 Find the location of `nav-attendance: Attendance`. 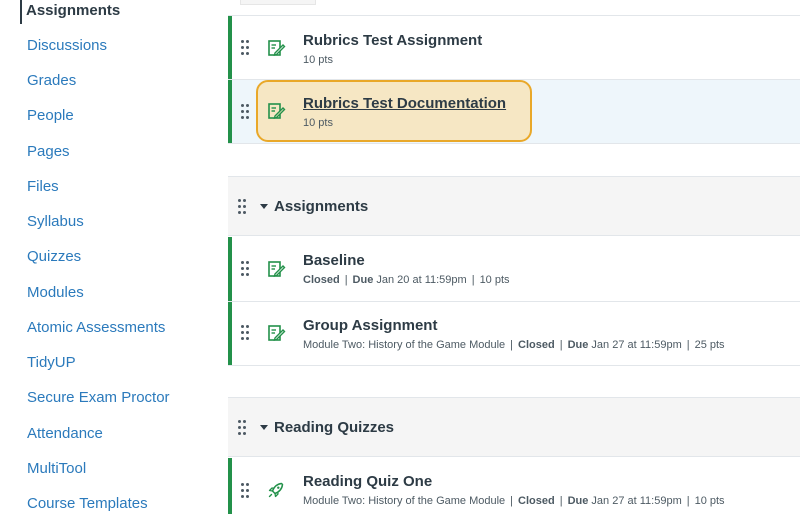

nav-attendance: Attendance is located at coordinates (65, 434).